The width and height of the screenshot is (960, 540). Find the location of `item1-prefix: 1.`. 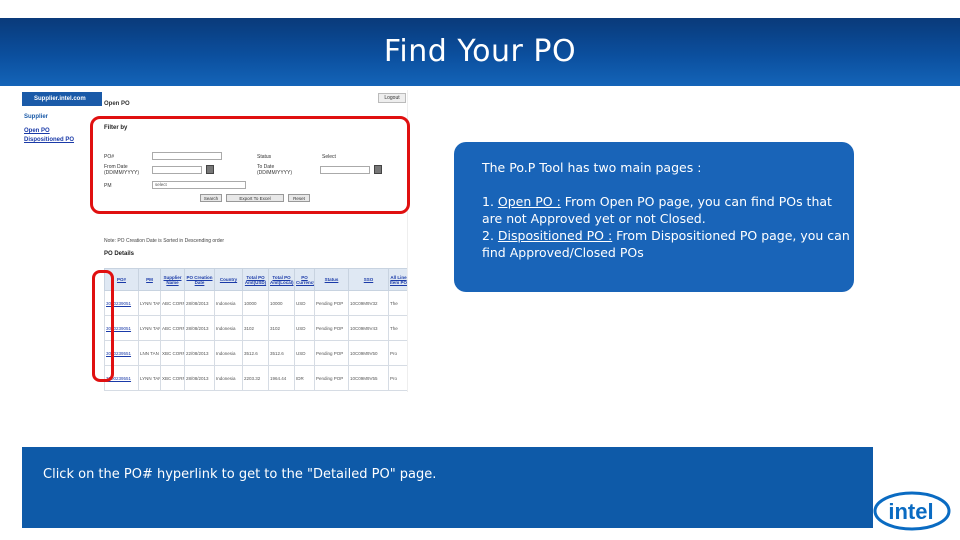

item1-prefix: 1. is located at coordinates (490, 201).